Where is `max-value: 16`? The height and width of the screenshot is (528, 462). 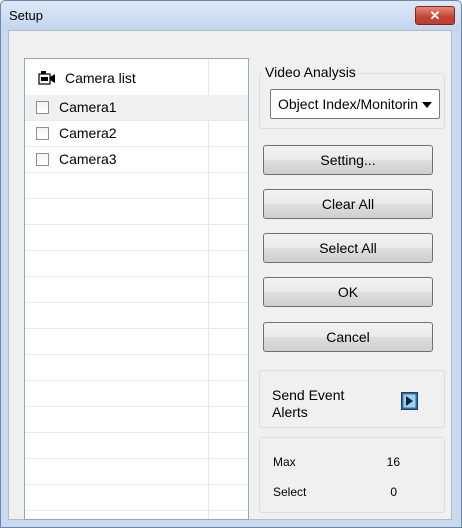
max-value: 16 is located at coordinates (393, 462).